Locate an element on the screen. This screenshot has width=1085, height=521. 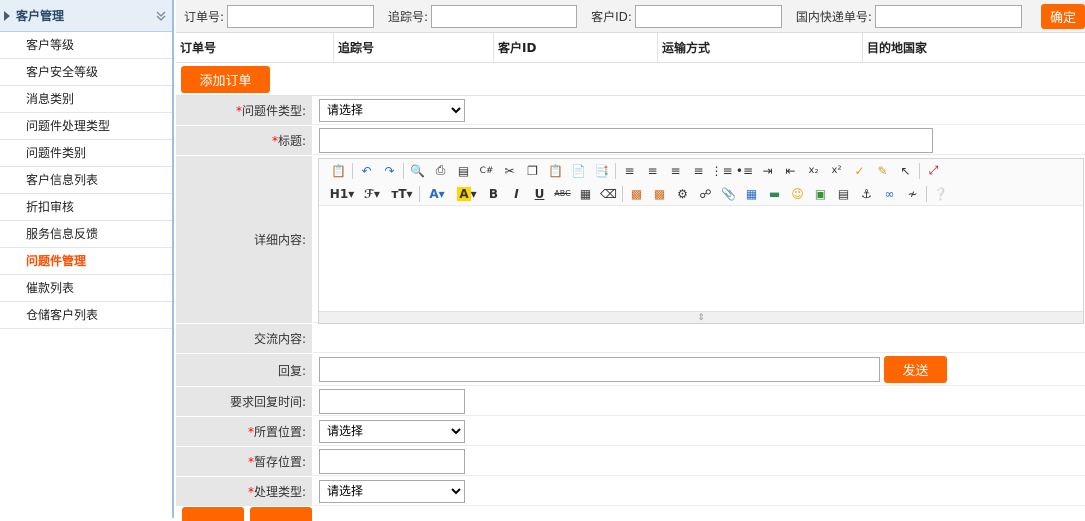
sidebar-item-customer-security-level: 客户安全等级 is located at coordinates (86, 72).